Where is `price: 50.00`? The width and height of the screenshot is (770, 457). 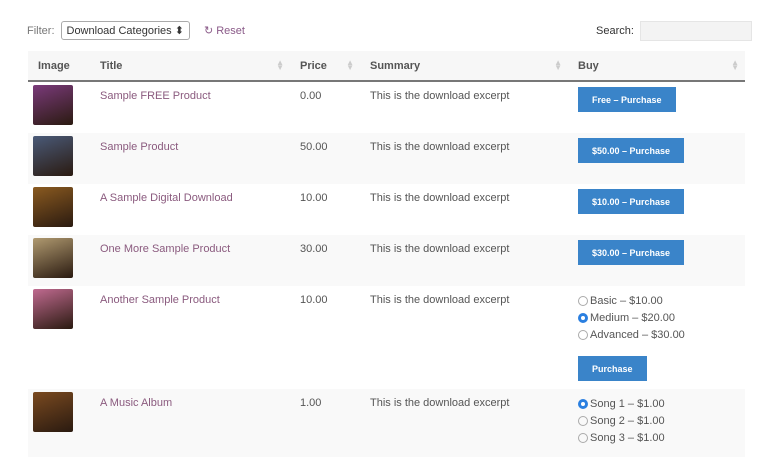
price: 50.00 is located at coordinates (325, 158).